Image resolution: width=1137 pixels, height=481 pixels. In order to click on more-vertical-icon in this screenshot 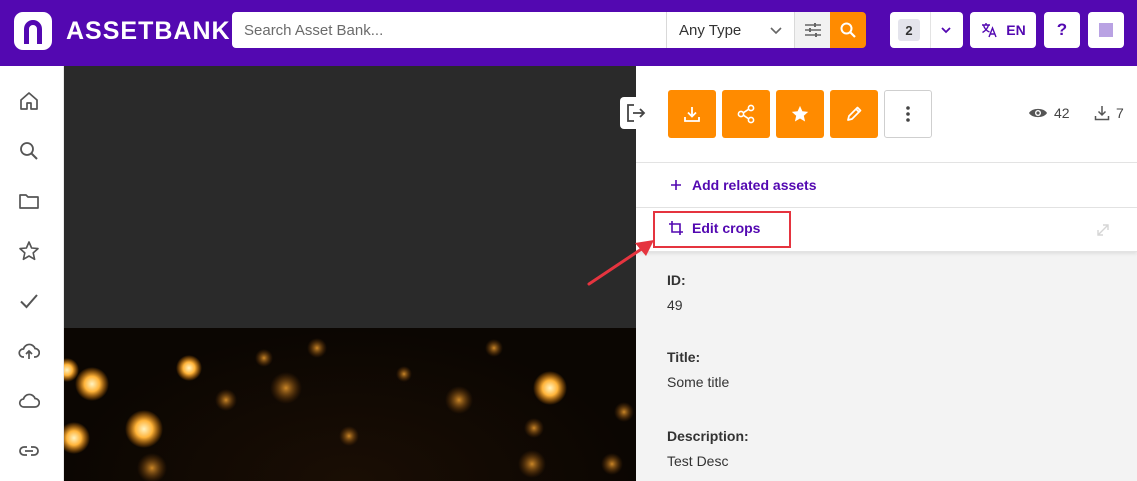, I will do `click(908, 114)`.